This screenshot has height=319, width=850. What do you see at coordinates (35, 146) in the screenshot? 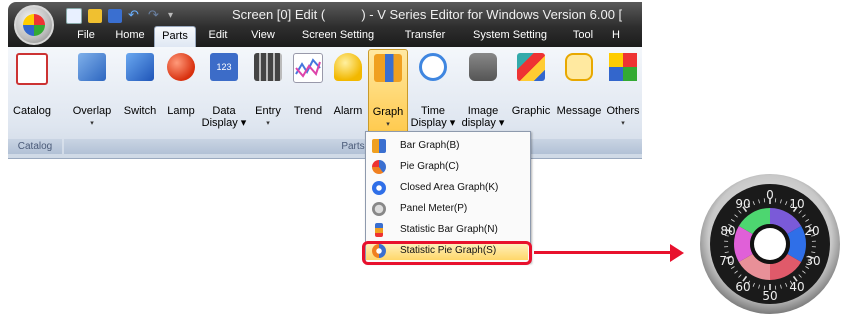
I see `catalog-group-label: Catalog` at bounding box center [35, 146].